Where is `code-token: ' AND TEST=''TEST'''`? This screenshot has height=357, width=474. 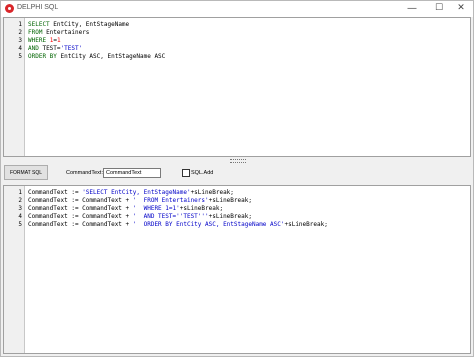
code-token: ' AND TEST=''TEST''' is located at coordinates (170, 216).